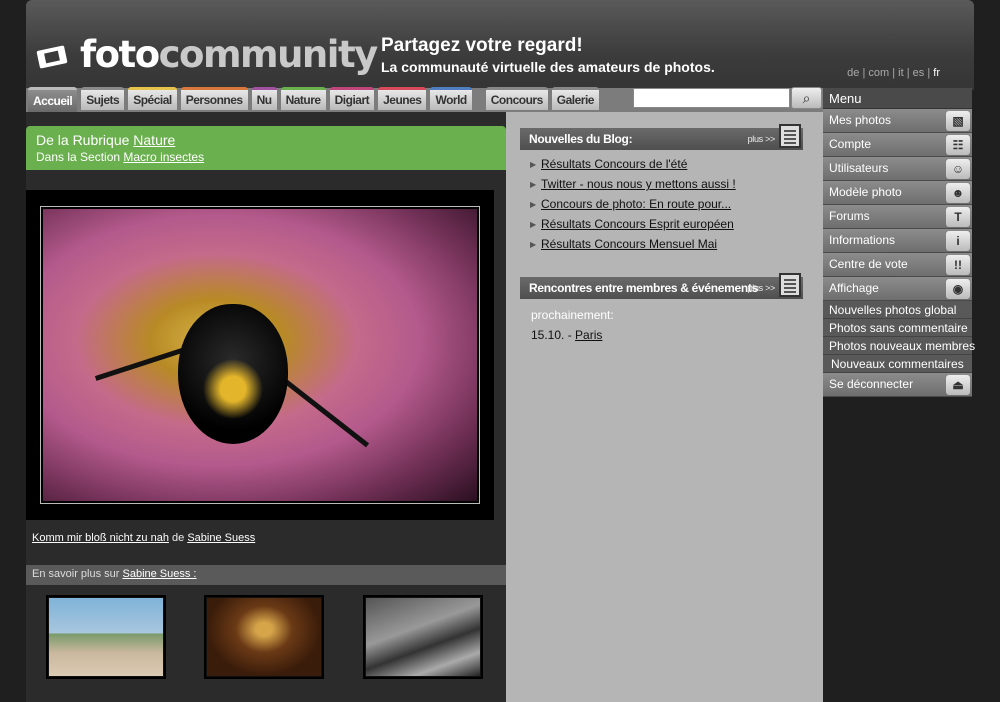 The width and height of the screenshot is (1000, 702). I want to click on lang-de: de, so click(853, 73).